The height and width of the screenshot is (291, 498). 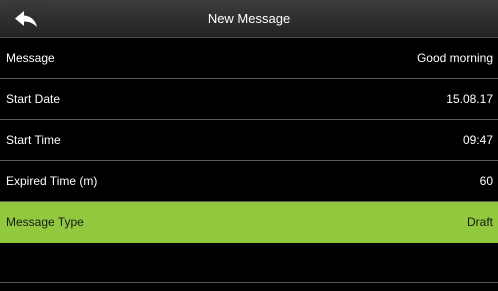 What do you see at coordinates (33, 140) in the screenshot?
I see `row-label: Start Time` at bounding box center [33, 140].